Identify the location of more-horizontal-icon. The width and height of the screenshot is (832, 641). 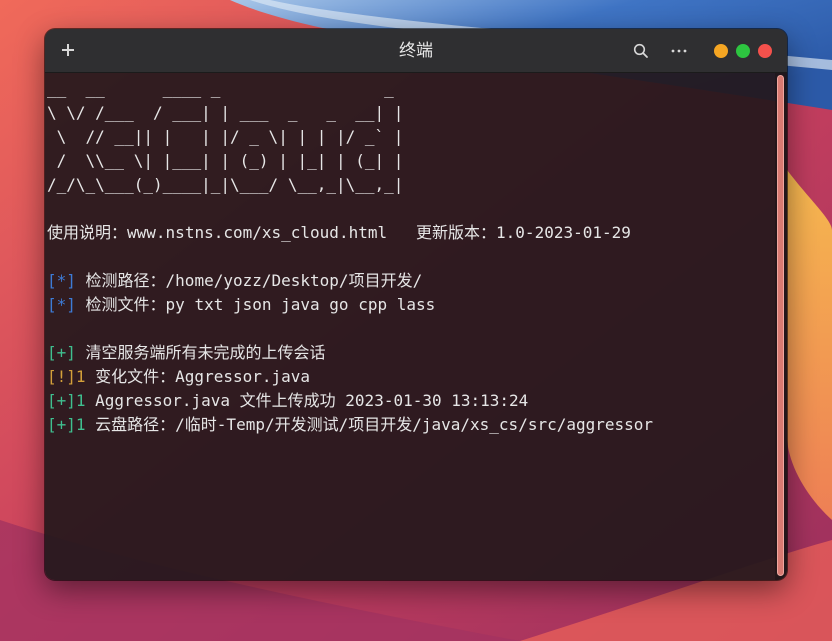
(679, 51).